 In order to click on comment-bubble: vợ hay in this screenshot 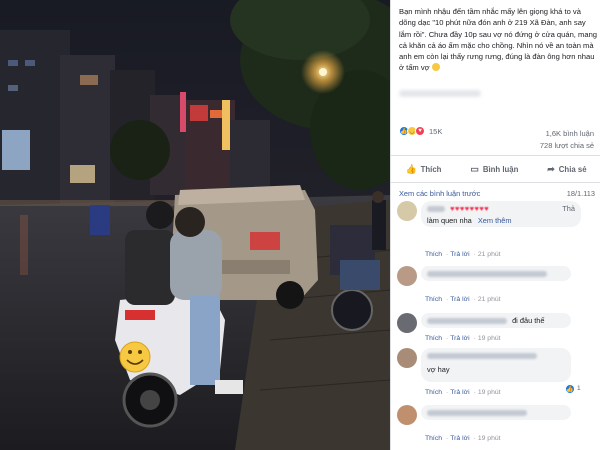, I will do `click(496, 365)`.